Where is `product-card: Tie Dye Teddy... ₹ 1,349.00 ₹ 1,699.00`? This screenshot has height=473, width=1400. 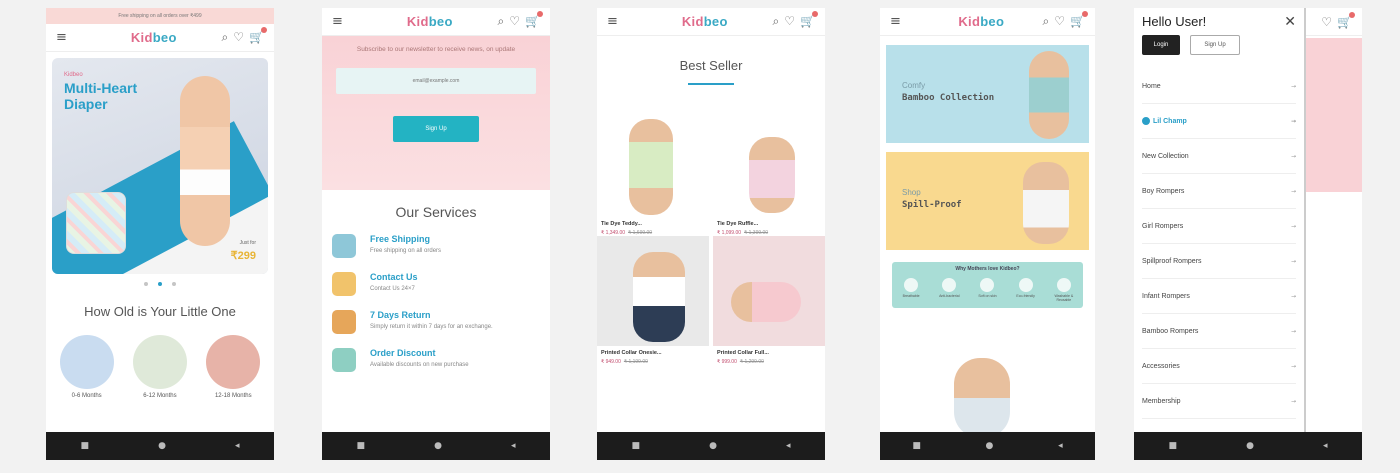 product-card: Tie Dye Teddy... ₹ 1,349.00 ₹ 1,699.00 is located at coordinates (653, 171).